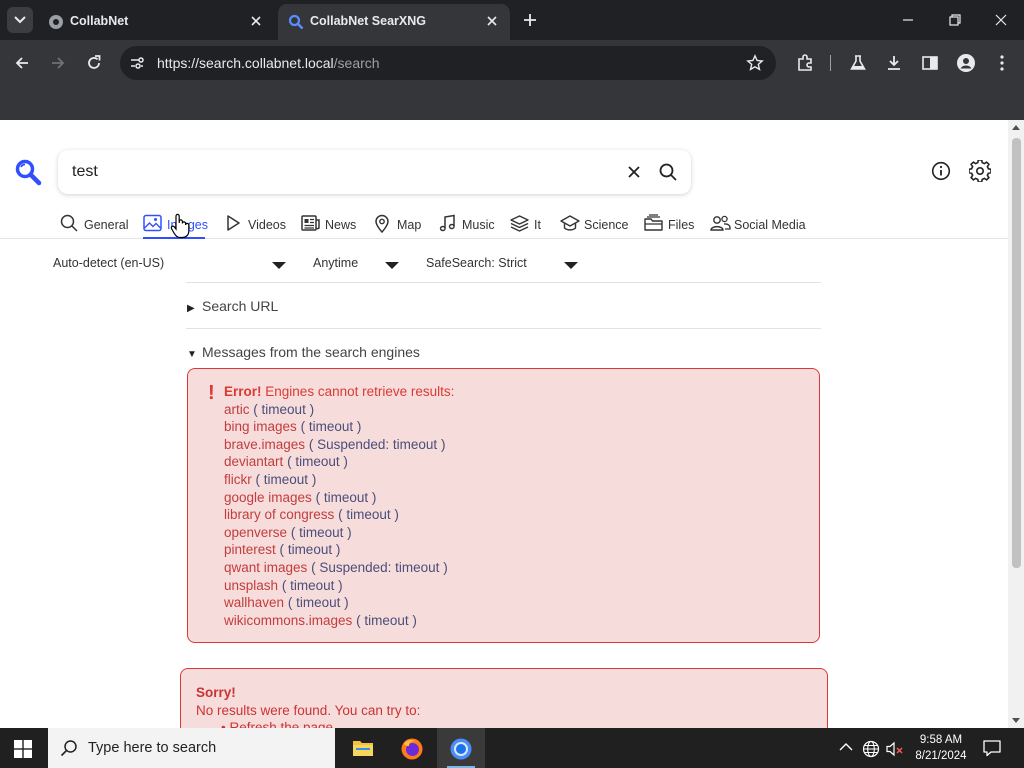 This screenshot has height=768, width=1024. Describe the element at coordinates (238, 479) in the screenshot. I see `engine-name: flickr` at that location.